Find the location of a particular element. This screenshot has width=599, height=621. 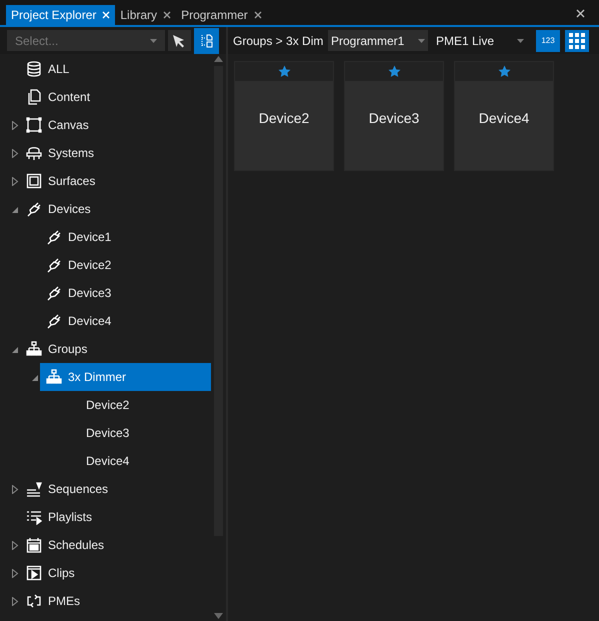

tree-item: Device1 is located at coordinates (125, 237).